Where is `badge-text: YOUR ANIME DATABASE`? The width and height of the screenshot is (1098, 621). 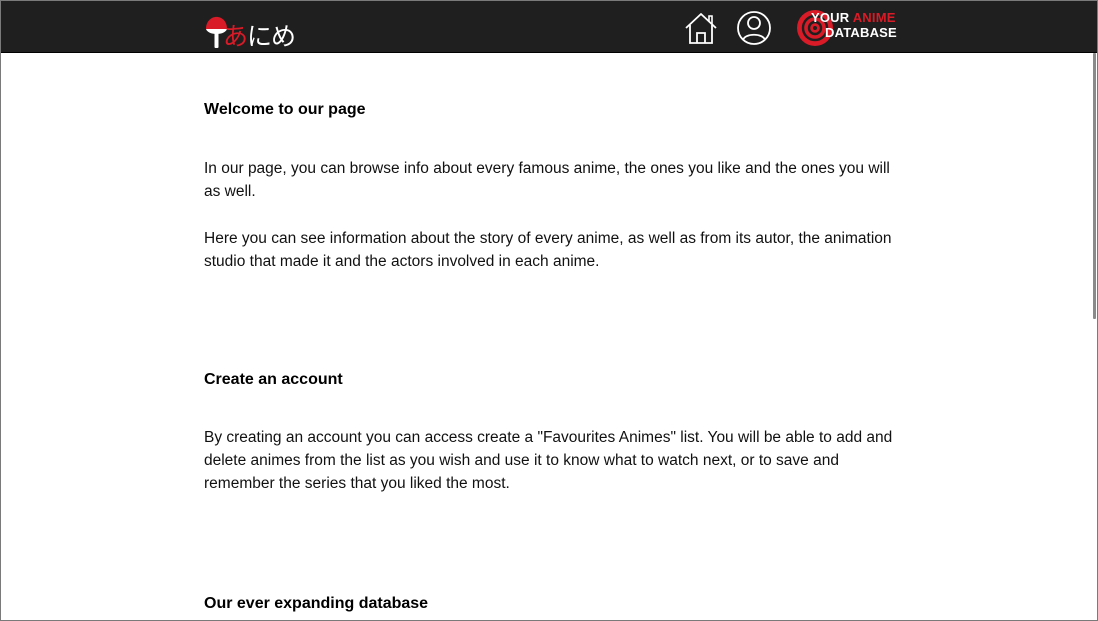 badge-text: YOUR ANIME DATABASE is located at coordinates (854, 25).